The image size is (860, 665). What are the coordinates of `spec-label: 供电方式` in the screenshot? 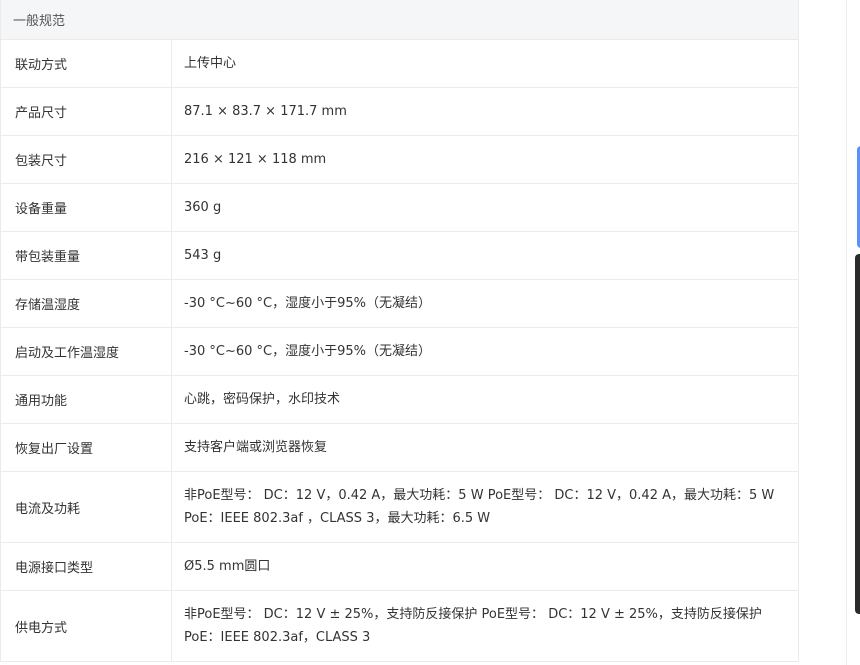 It's located at (86, 626).